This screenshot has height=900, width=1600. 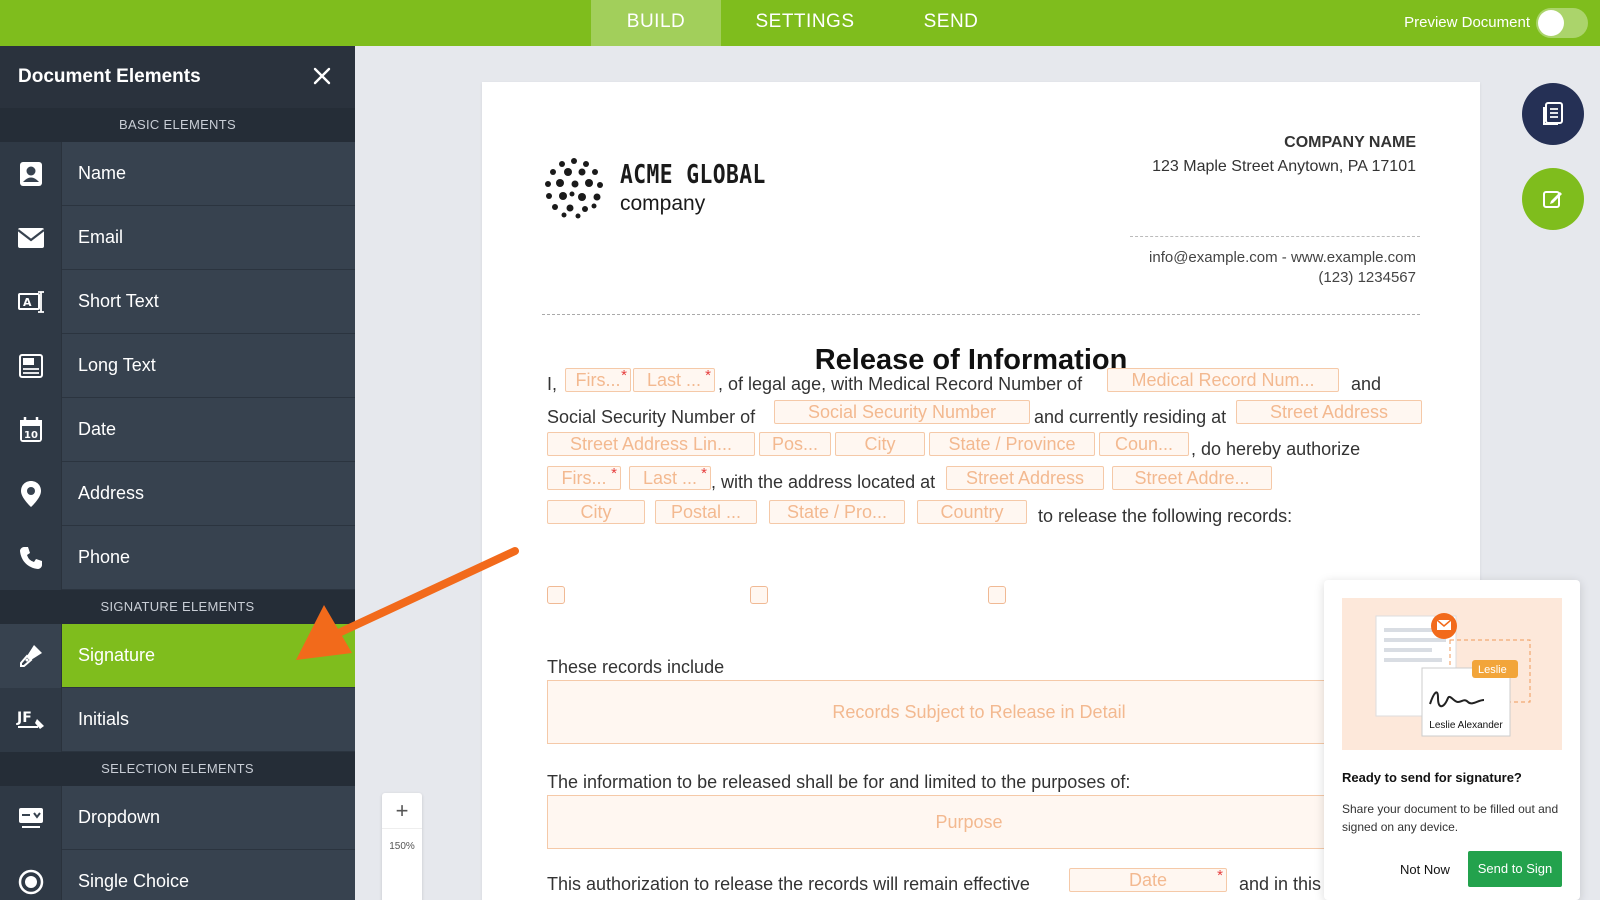 What do you see at coordinates (104, 557) in the screenshot?
I see `sidebar-item-label: Phone` at bounding box center [104, 557].